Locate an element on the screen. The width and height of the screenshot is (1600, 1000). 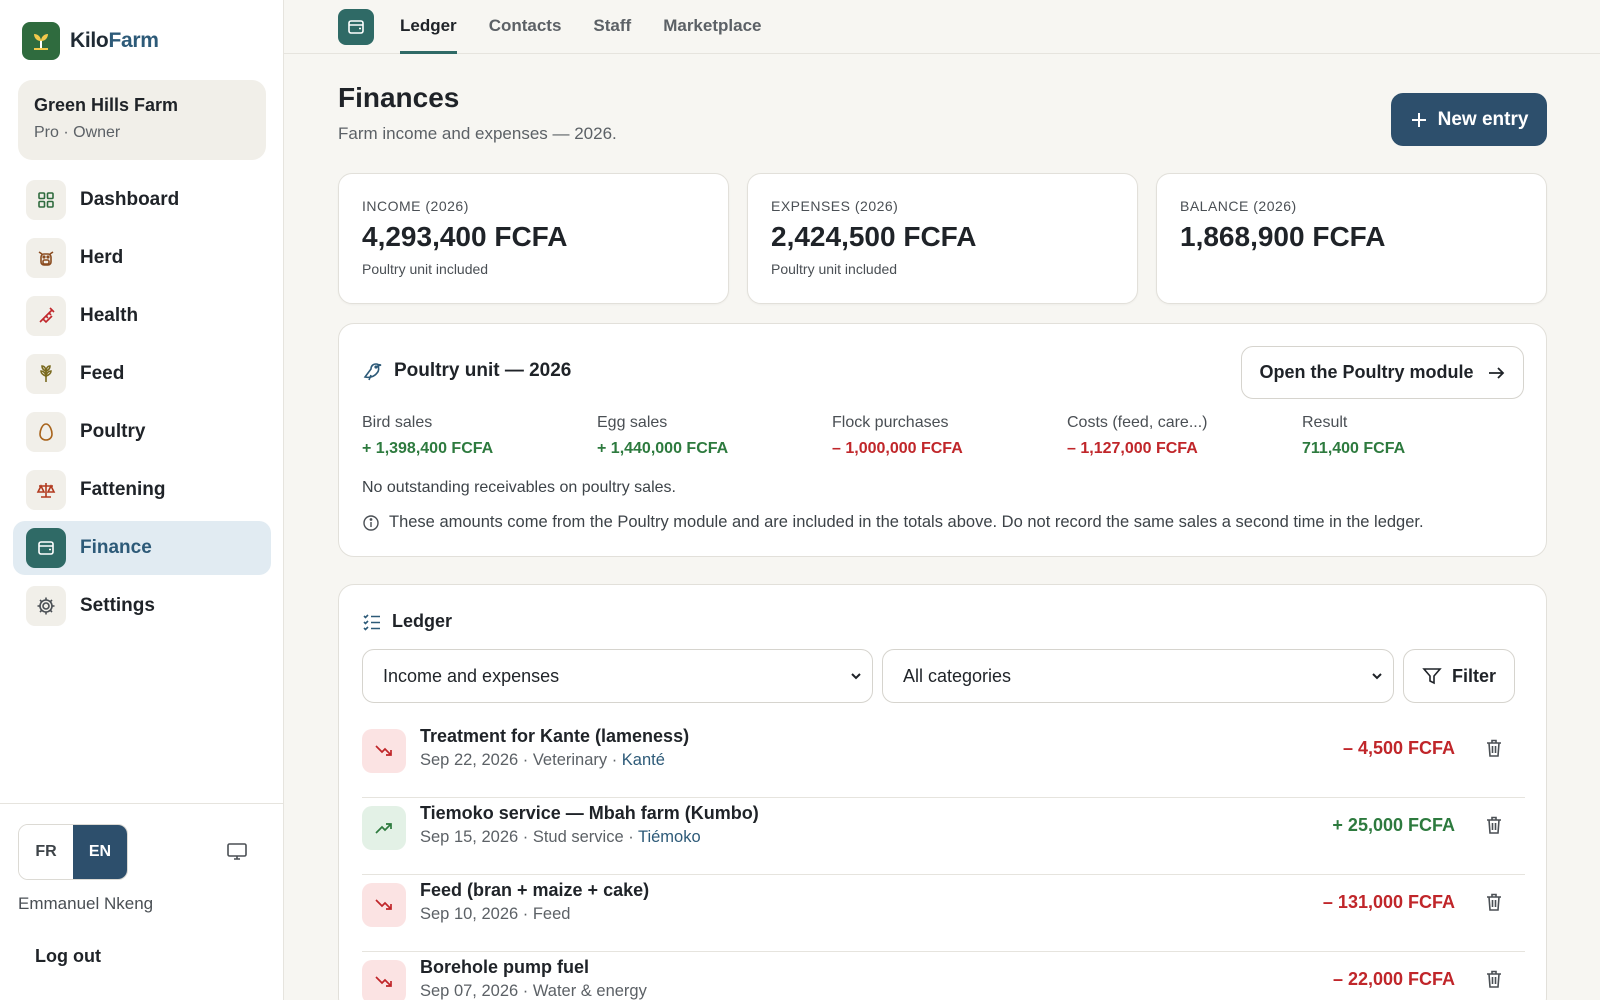
metric-bird-sales: Bird sales + 1,398,400 FCFA is located at coordinates (479, 436).